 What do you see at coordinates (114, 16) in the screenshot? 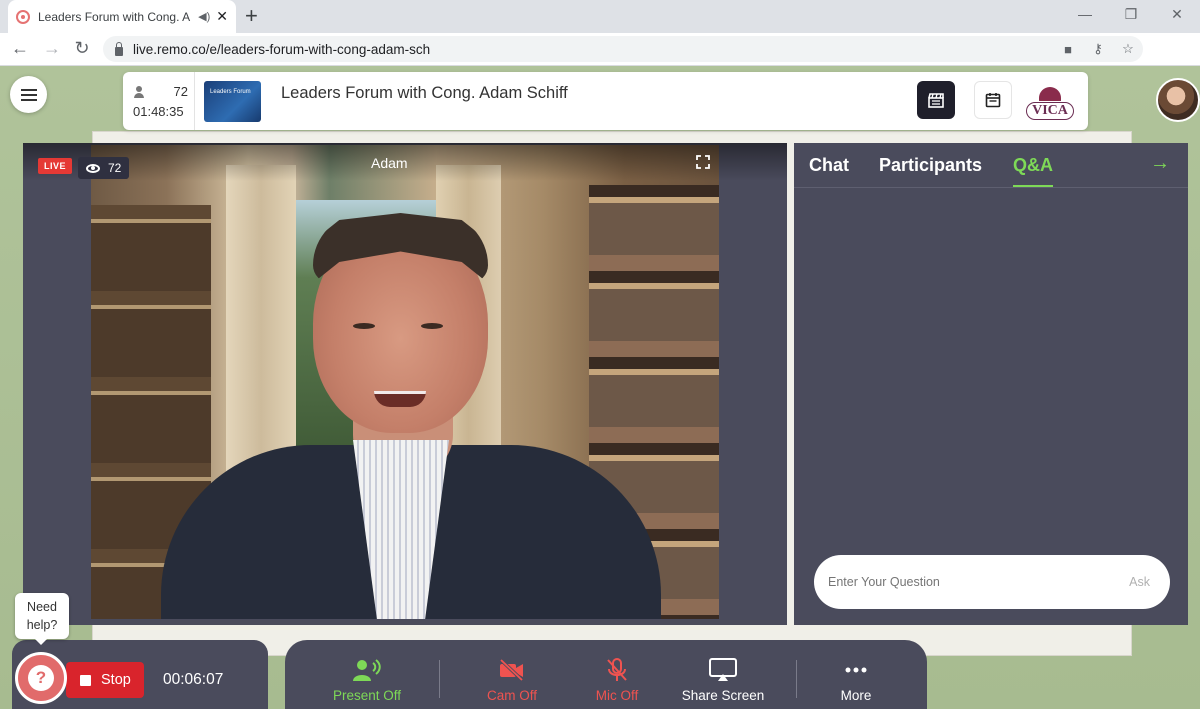
I see `tab-title: Leaders Forum with Cong. A` at bounding box center [114, 16].